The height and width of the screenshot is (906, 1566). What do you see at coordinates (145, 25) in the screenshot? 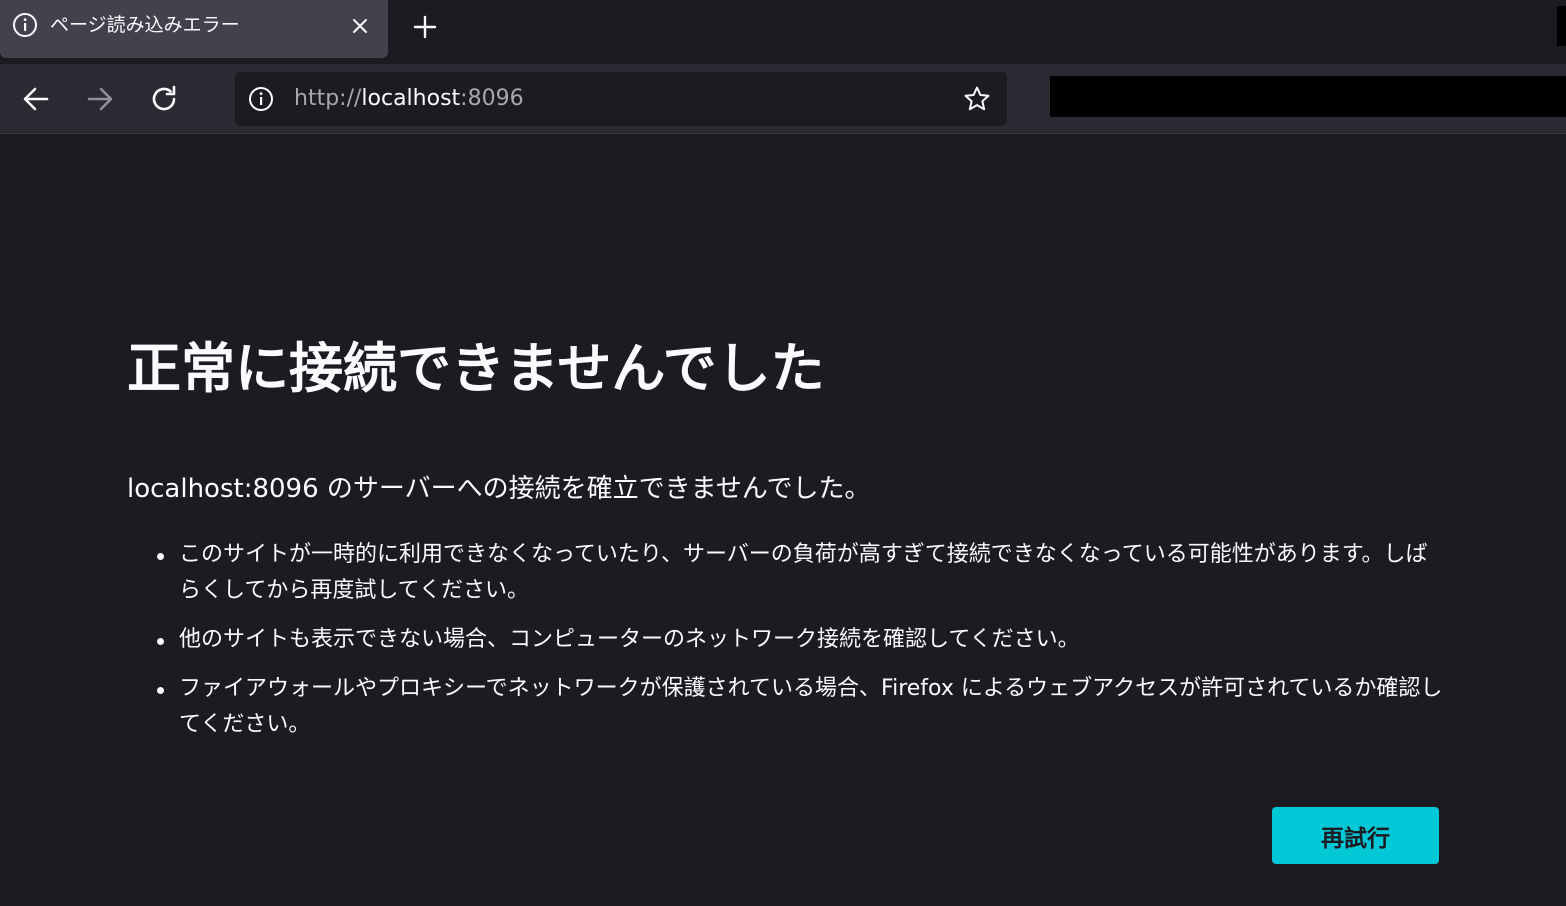
I see `tab-title: ページ読み込みエラー` at bounding box center [145, 25].